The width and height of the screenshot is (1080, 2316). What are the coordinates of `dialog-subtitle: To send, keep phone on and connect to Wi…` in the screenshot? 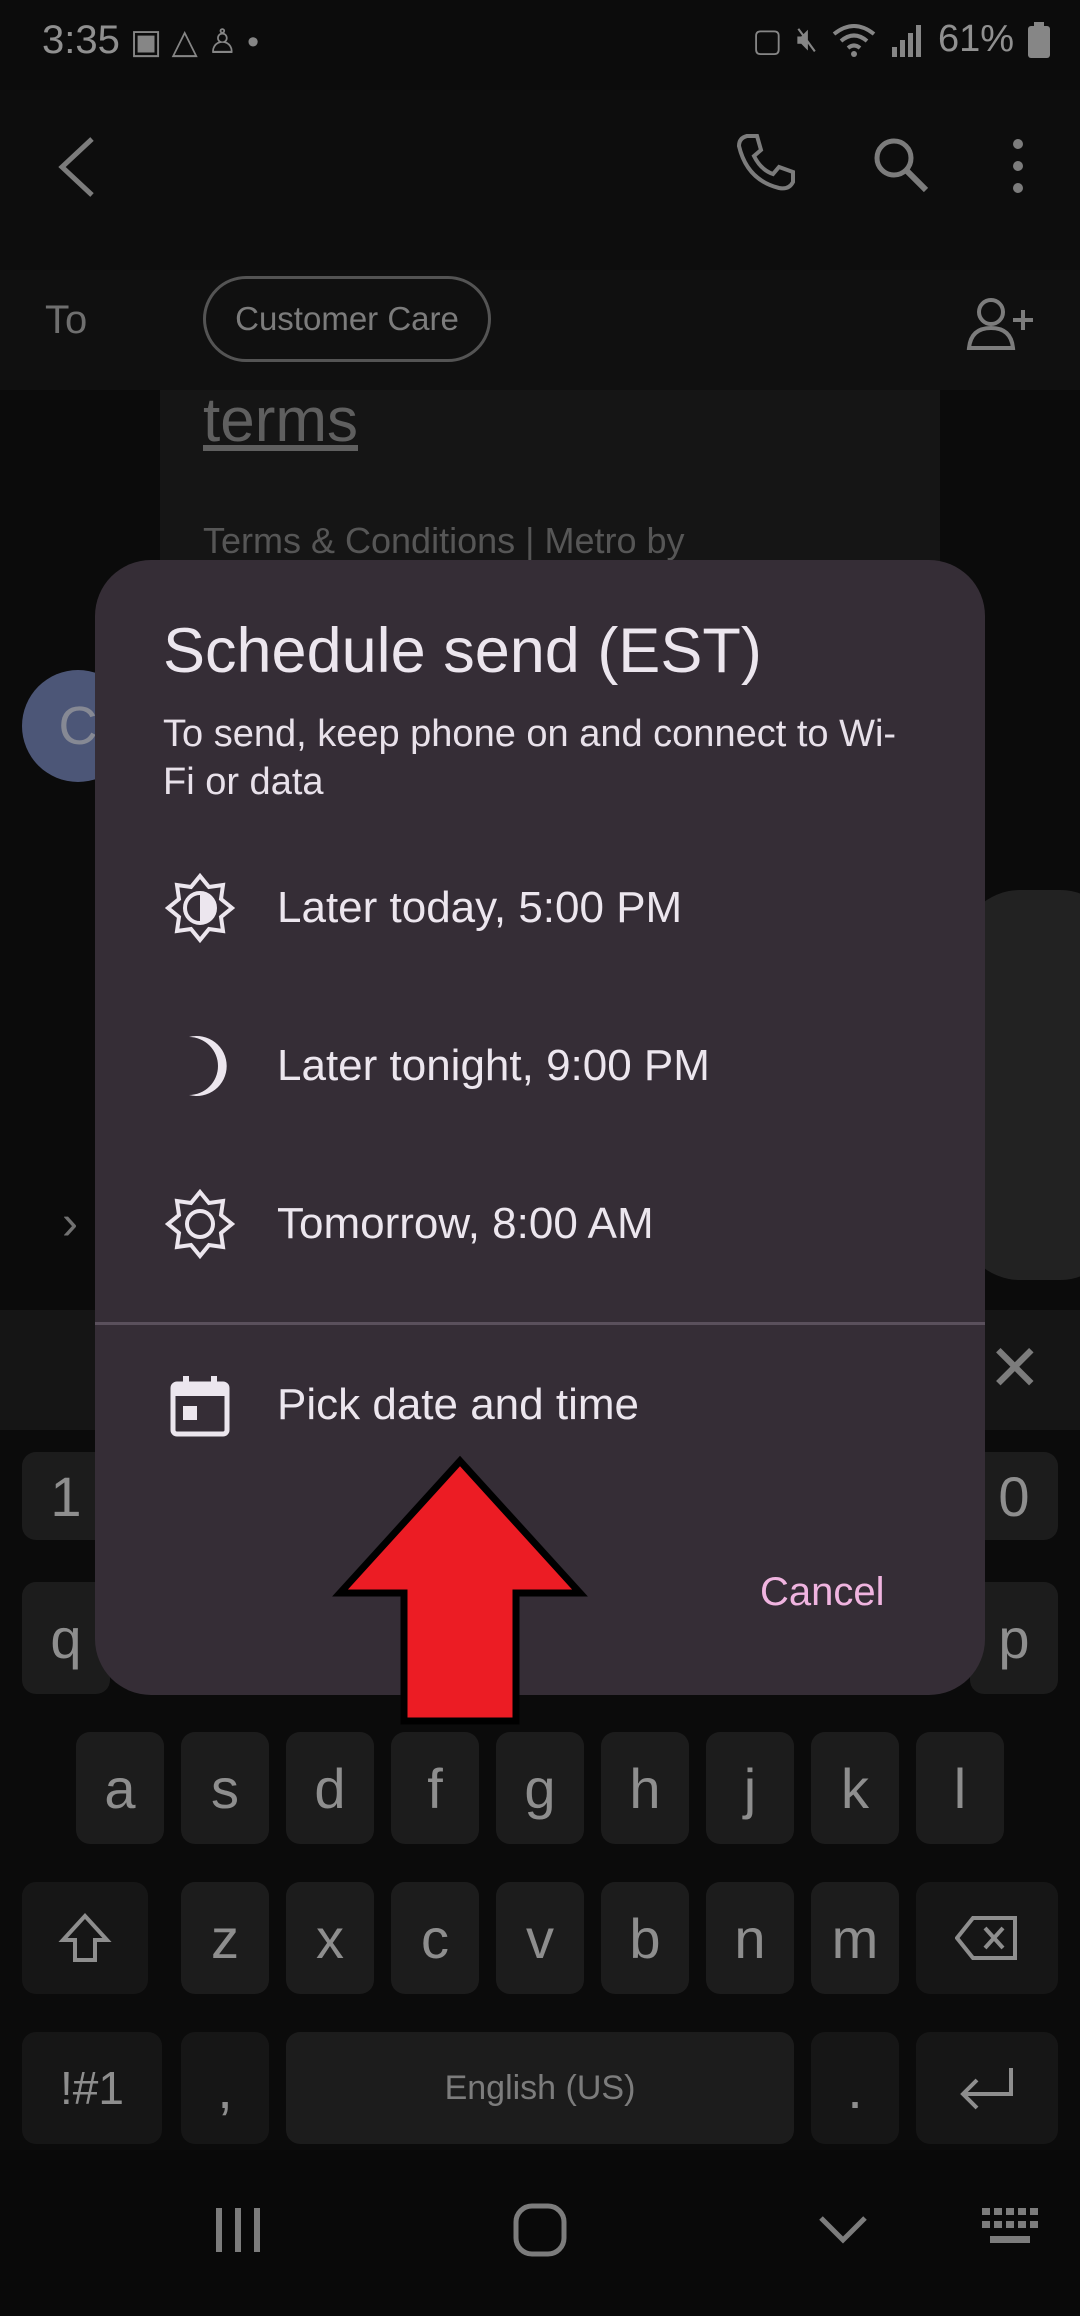 It's located at (530, 758).